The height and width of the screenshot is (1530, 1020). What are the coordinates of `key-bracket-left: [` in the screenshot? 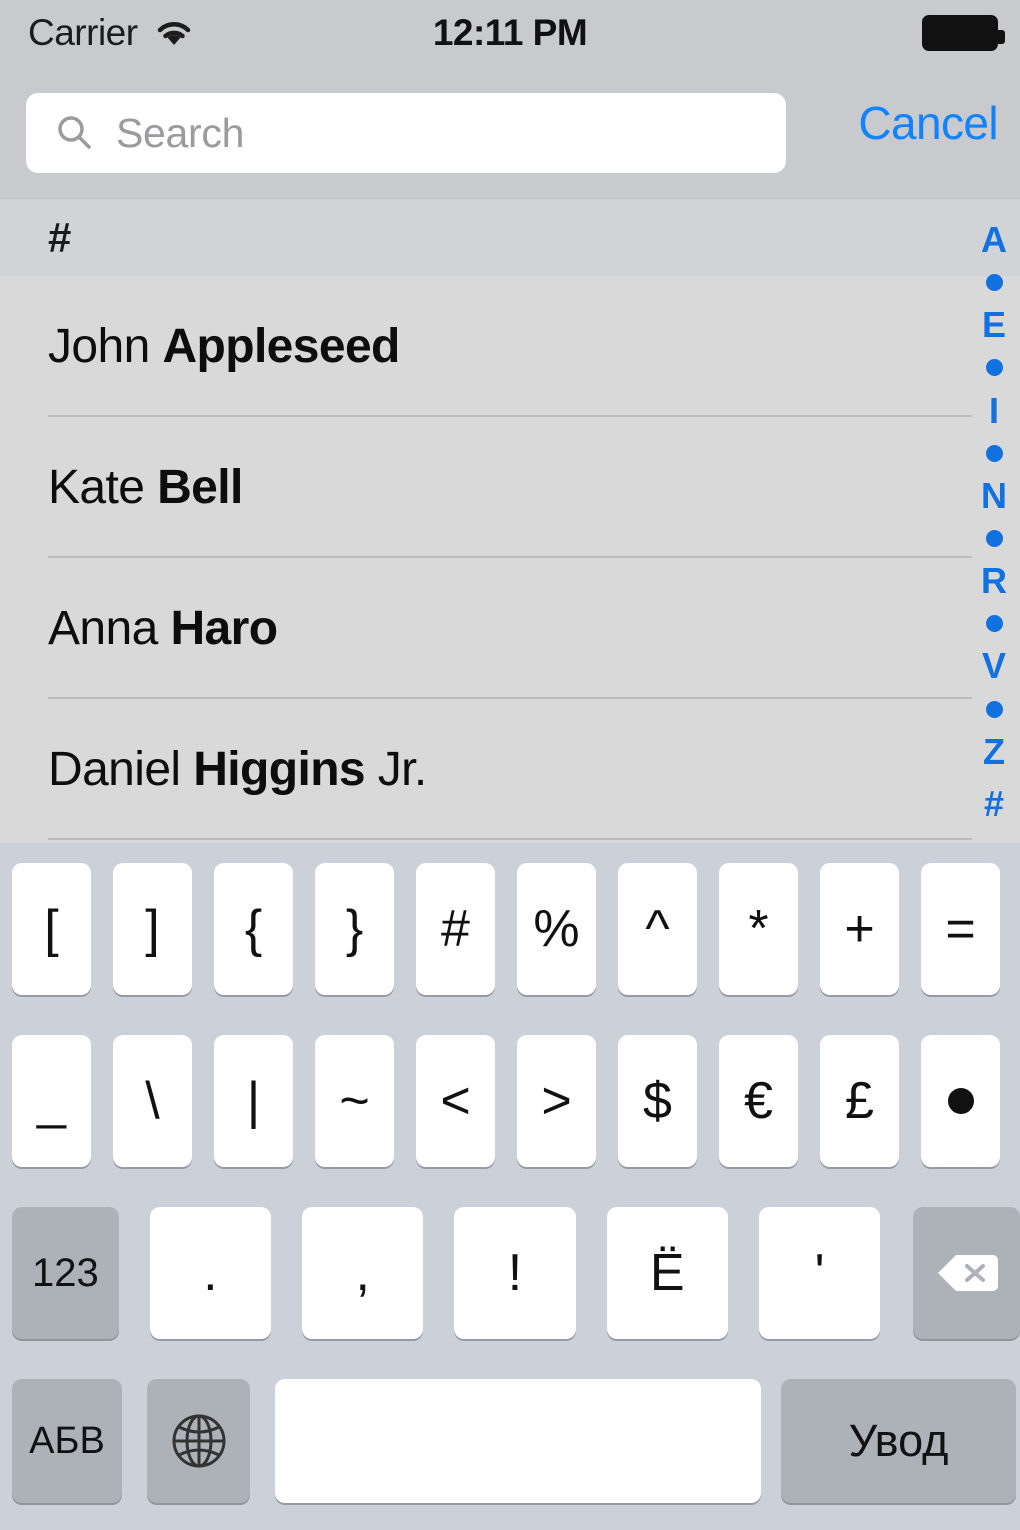 It's located at (51, 929).